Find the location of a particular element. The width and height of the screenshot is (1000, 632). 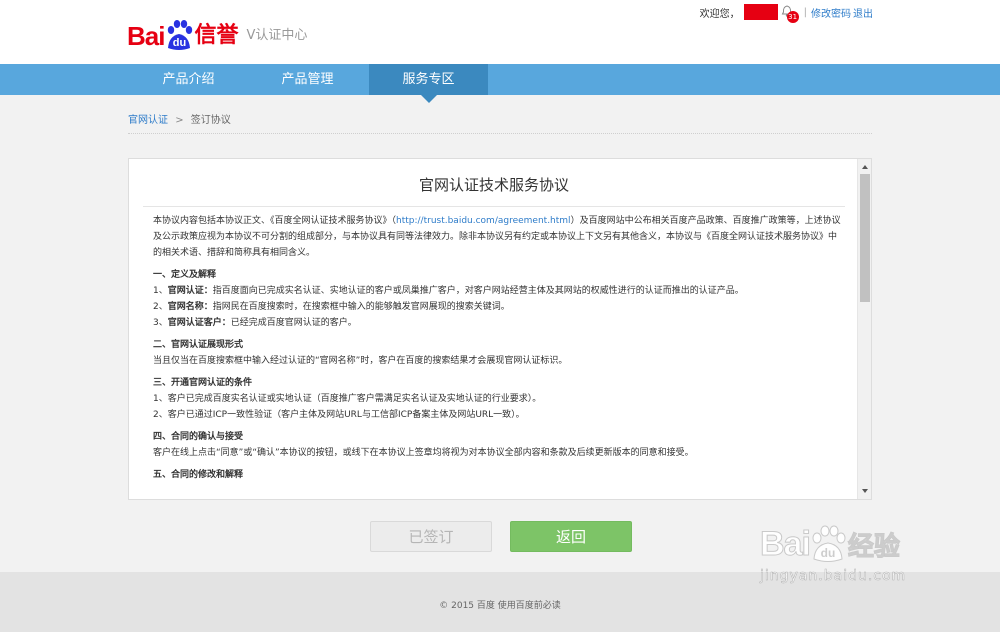

watermark-bai-text: Bai is located at coordinates (786, 543).